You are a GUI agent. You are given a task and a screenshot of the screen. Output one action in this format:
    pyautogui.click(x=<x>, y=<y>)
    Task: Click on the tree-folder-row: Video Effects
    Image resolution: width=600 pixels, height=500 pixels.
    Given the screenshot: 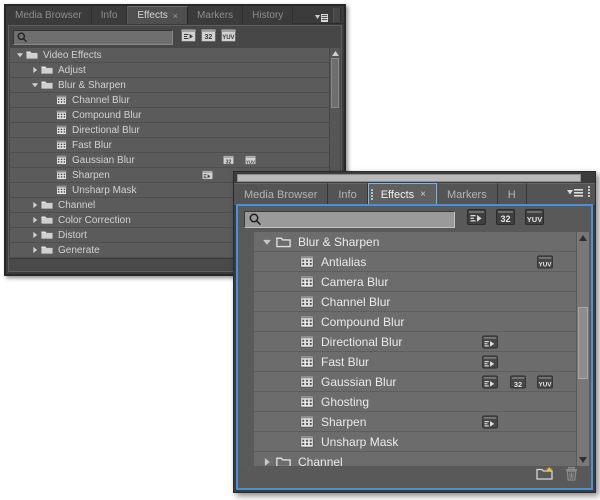 What is the action you would take?
    pyautogui.click(x=175, y=55)
    